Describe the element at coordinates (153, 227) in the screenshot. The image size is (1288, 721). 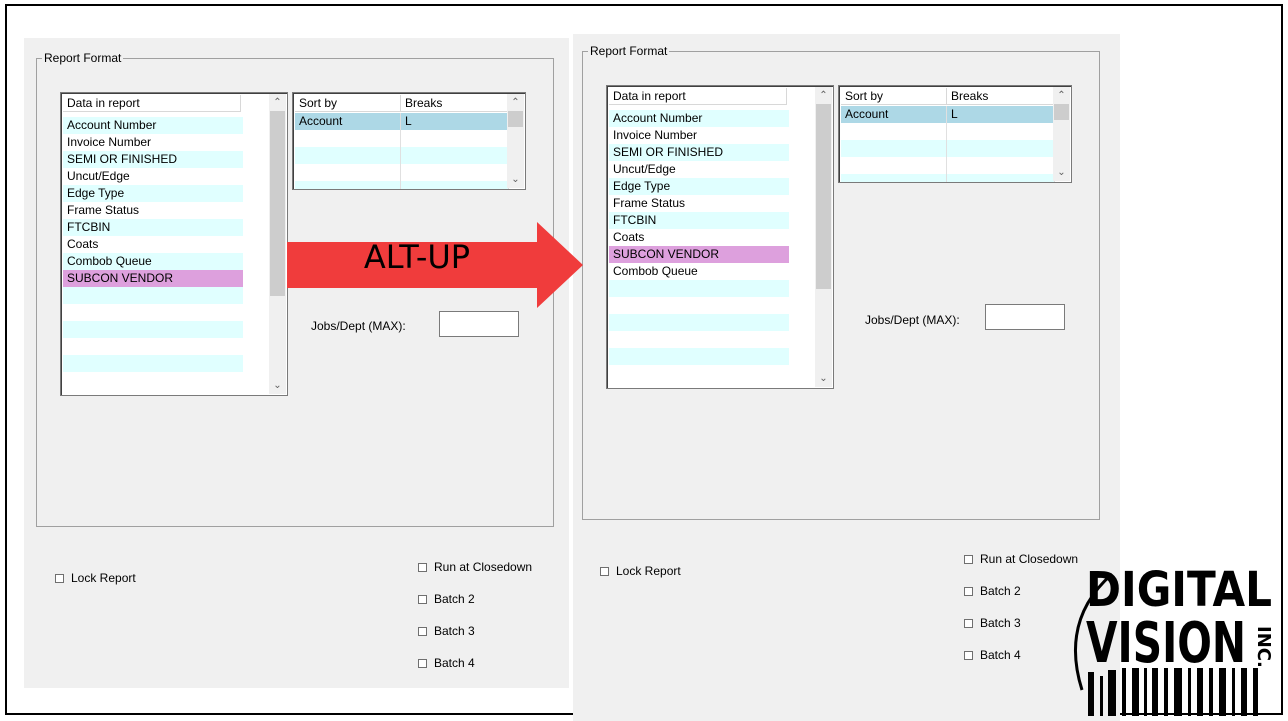
I see `list-item: FTCBIN` at that location.